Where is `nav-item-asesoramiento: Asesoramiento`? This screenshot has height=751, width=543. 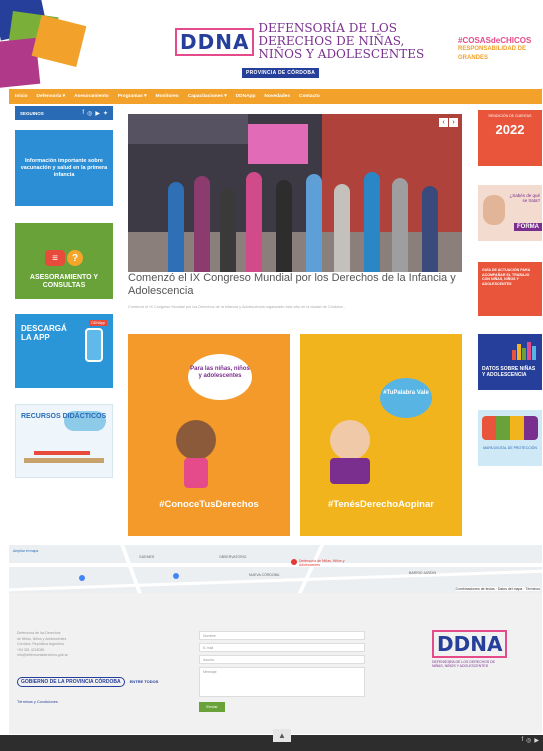 nav-item-asesoramiento: Asesoramiento is located at coordinates (91, 96).